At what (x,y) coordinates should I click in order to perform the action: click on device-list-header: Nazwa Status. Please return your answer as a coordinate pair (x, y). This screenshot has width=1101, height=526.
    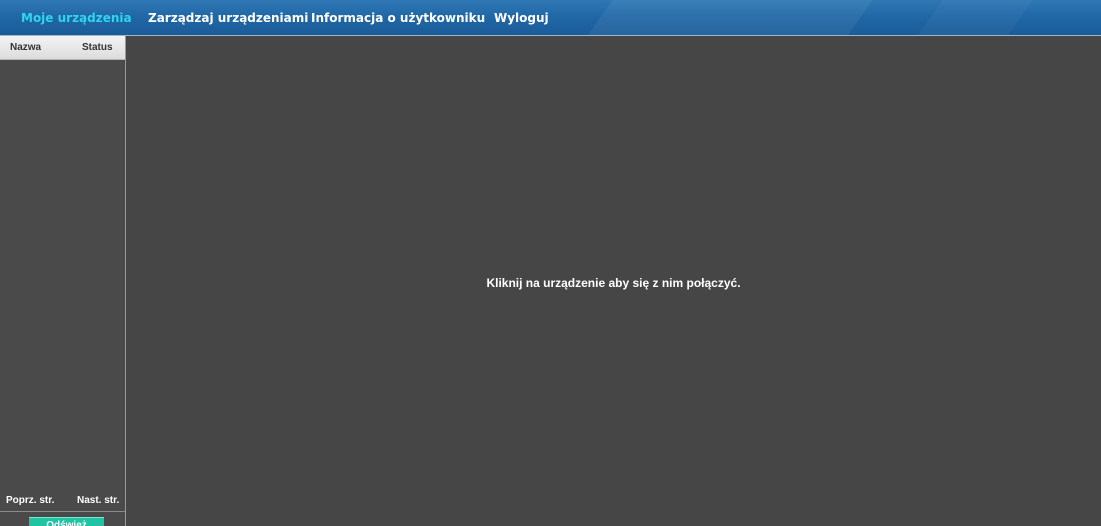
    Looking at the image, I should click on (62, 48).